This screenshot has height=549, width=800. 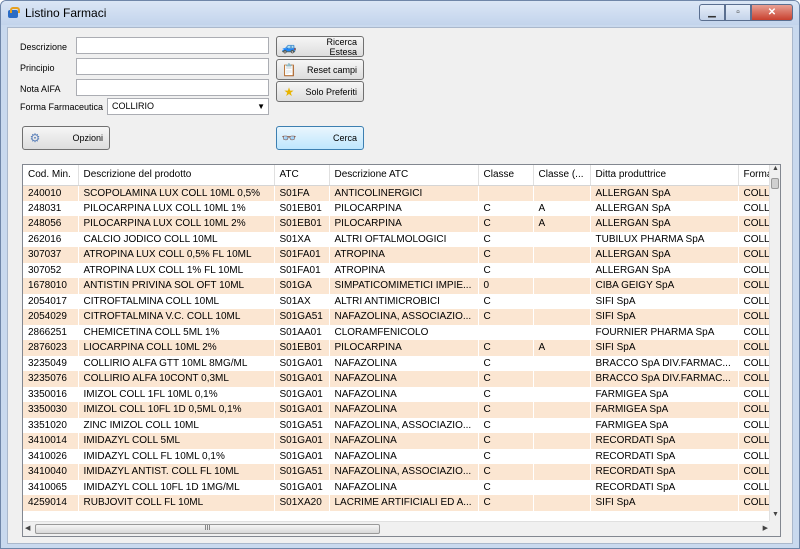 What do you see at coordinates (176, 456) in the screenshot?
I see `table-cell: IMIDAZYL COLL FL 10ML 0,1%` at bounding box center [176, 456].